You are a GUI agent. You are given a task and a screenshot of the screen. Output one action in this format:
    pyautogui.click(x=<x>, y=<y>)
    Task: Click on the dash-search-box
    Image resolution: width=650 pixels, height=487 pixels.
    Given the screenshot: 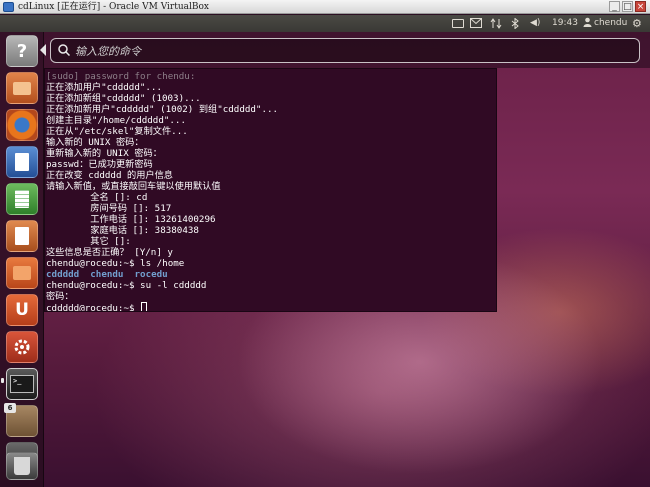 What is the action you would take?
    pyautogui.click(x=345, y=50)
    